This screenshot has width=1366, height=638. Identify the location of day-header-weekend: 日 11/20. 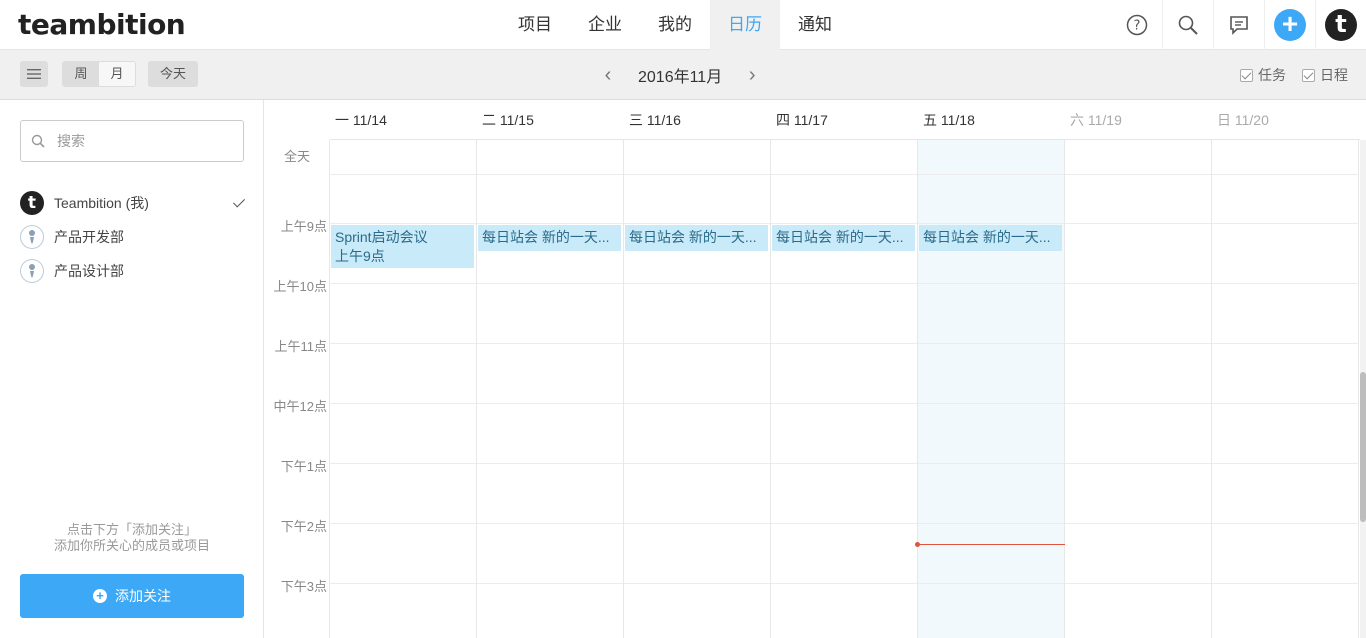
(1243, 120).